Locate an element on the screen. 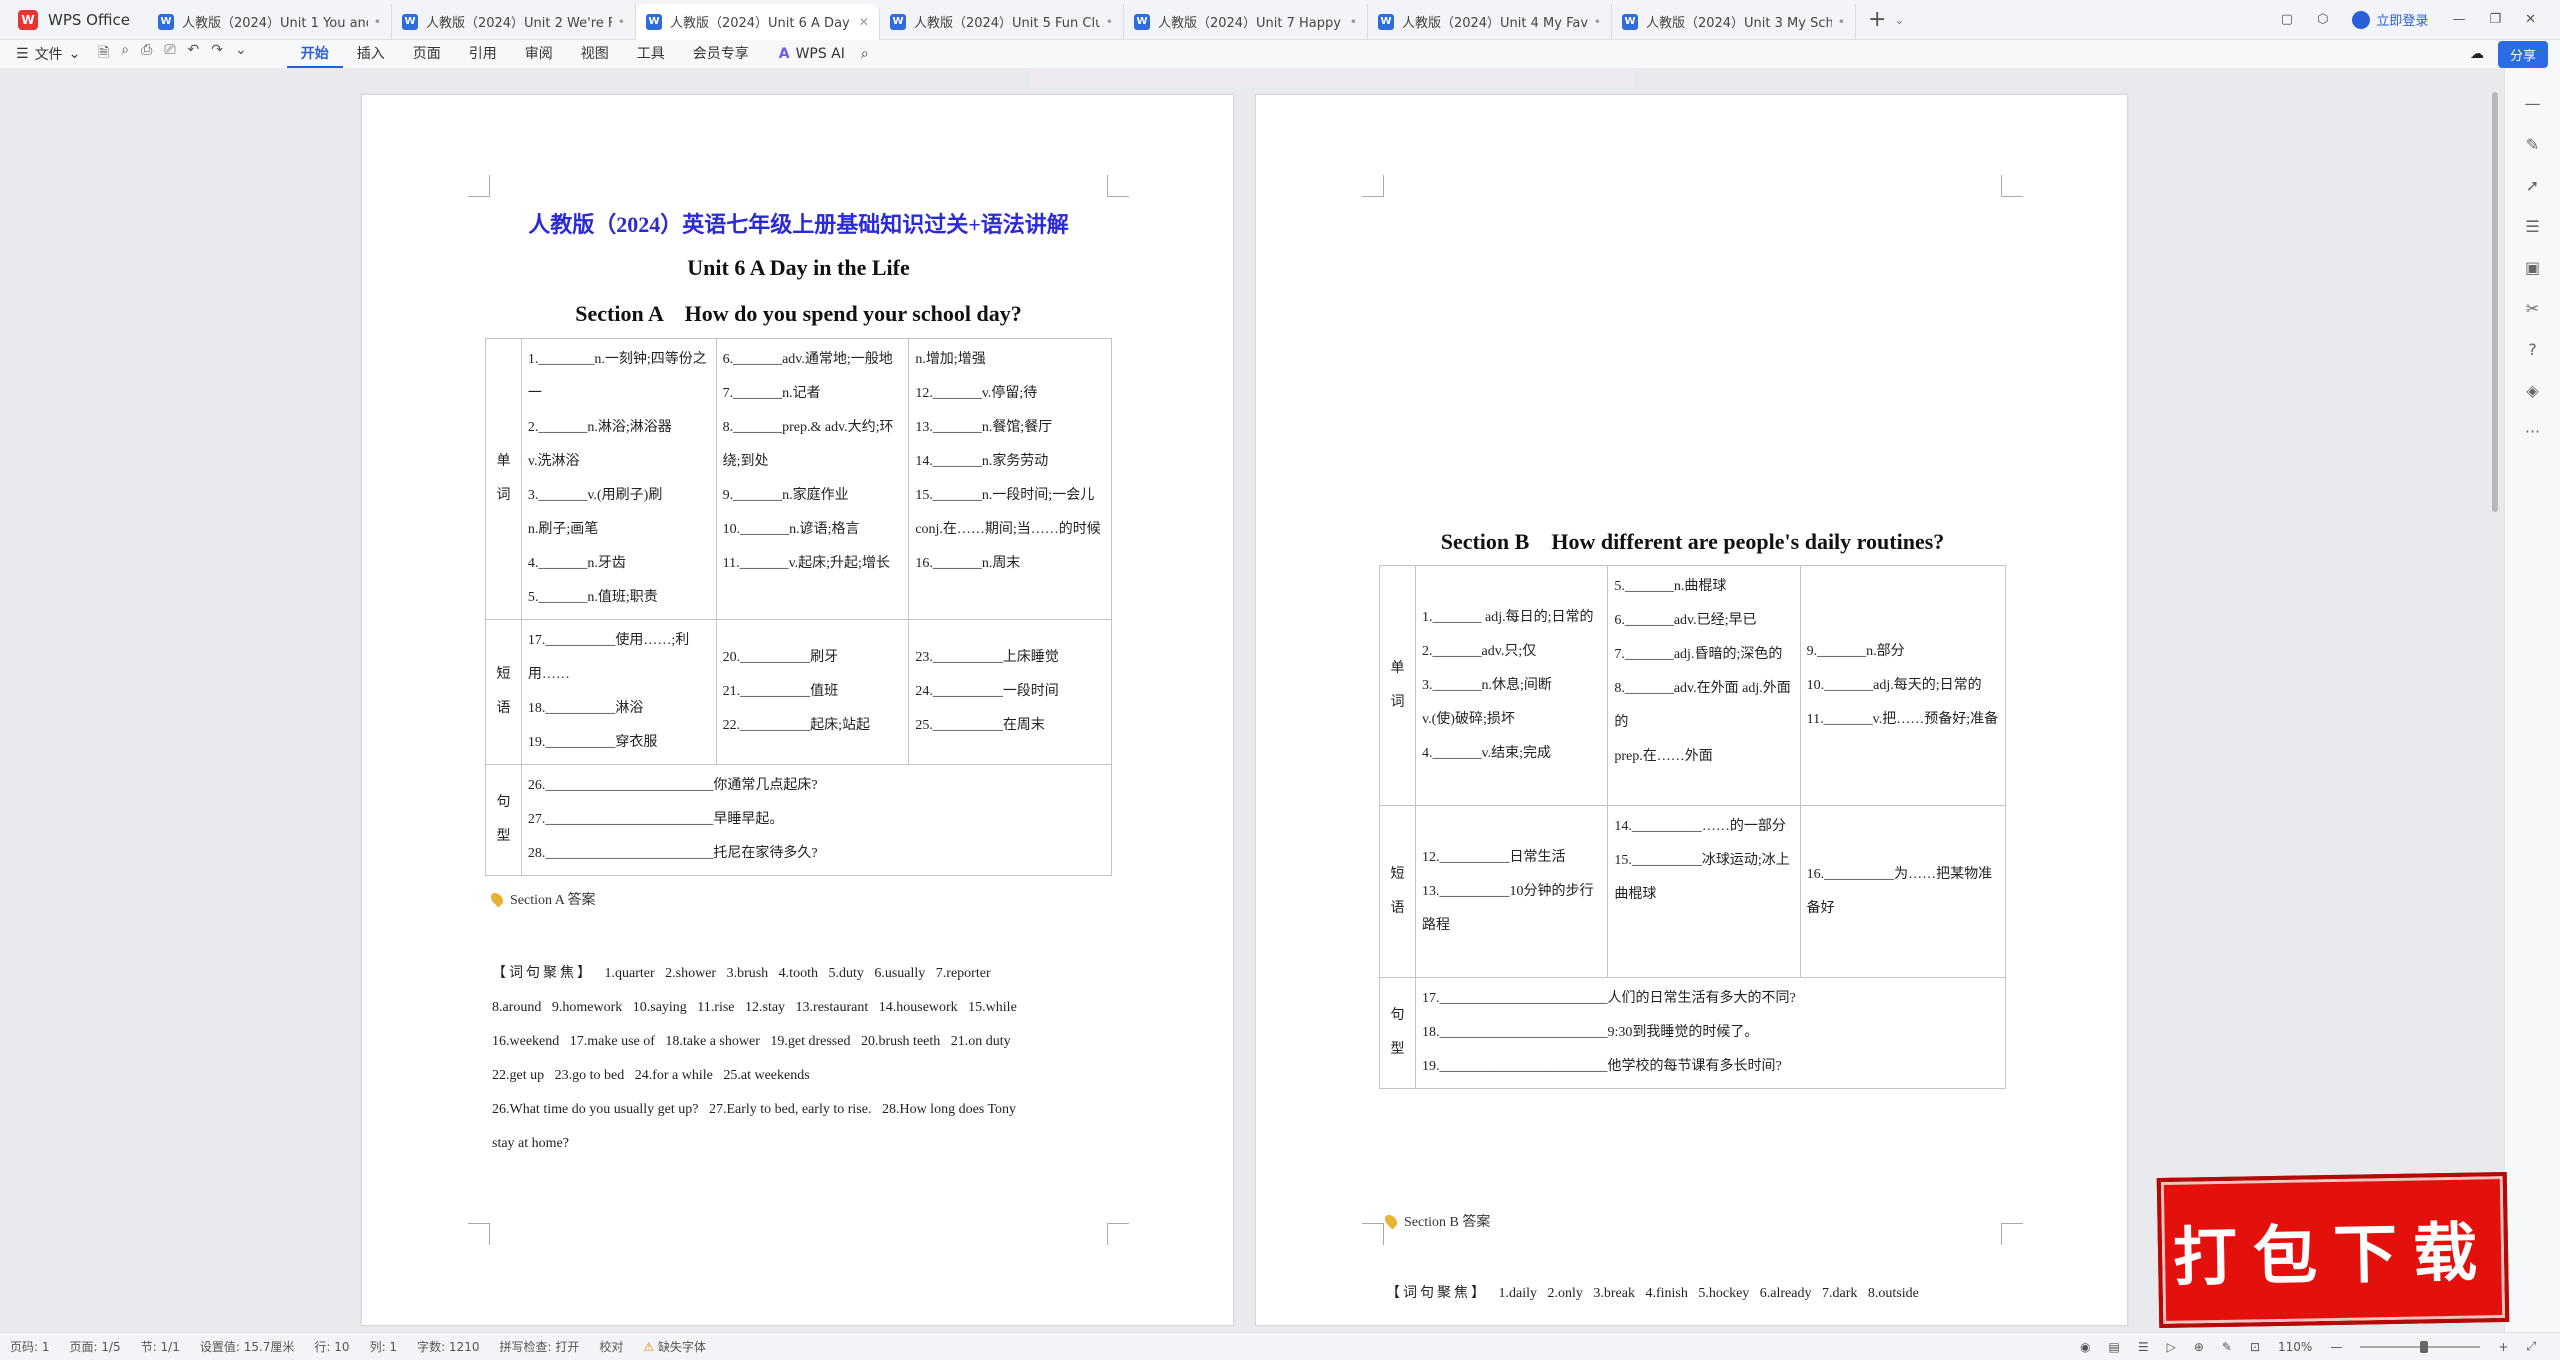 The image size is (2560, 1360). cell-line: 18.________________________9:30到我睡觉的时候了。 is located at coordinates (1590, 1032).